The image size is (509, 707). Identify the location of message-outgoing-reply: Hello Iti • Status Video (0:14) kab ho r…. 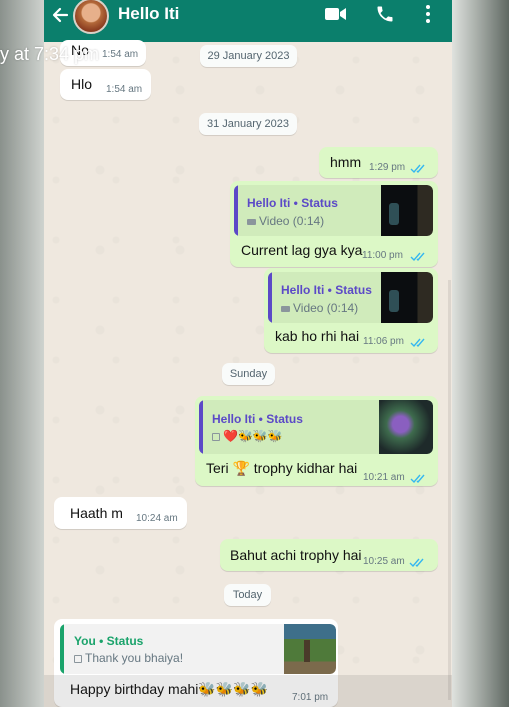
(351, 310).